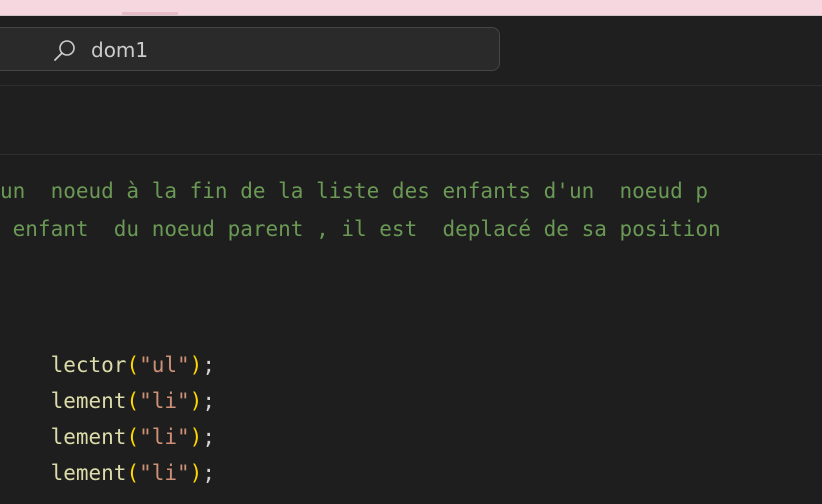 The image size is (822, 504). I want to click on close-paren: ), so click(196, 473).